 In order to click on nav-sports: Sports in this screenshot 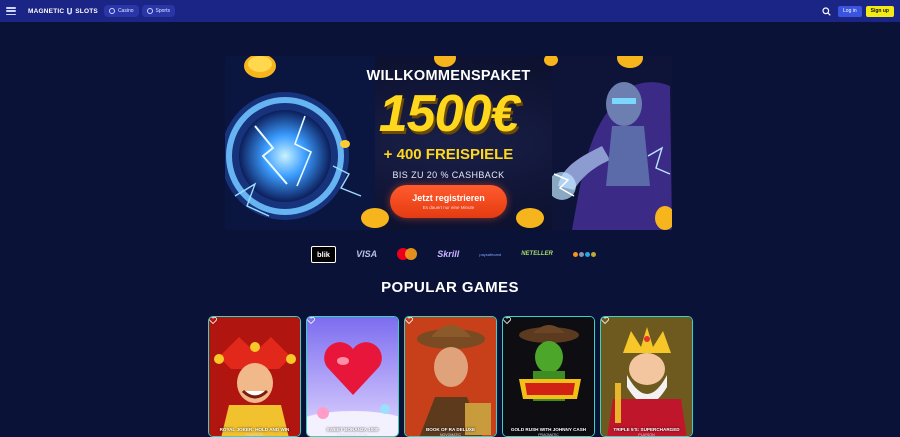, I will do `click(158, 11)`.